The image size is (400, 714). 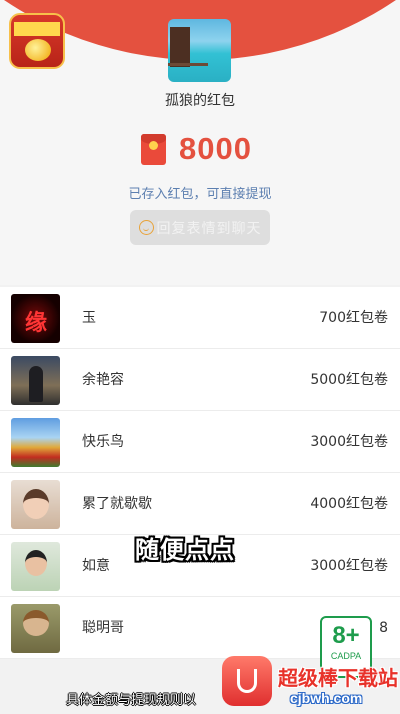 What do you see at coordinates (35, 442) in the screenshot?
I see `flower-field-avatar` at bounding box center [35, 442].